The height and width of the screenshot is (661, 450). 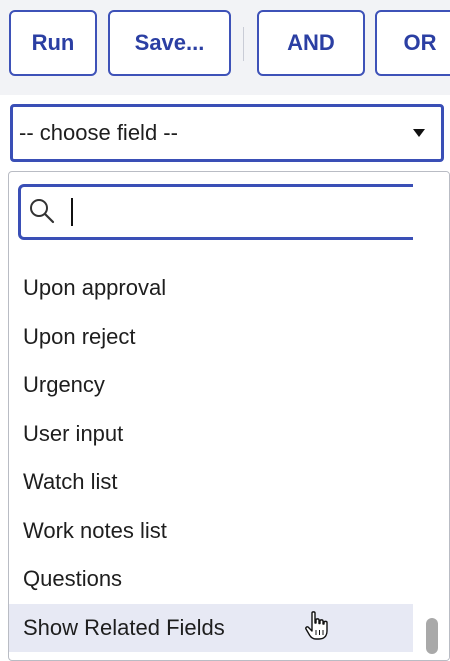 I want to click on option-upon-approval: Upon approval, so click(x=211, y=288).